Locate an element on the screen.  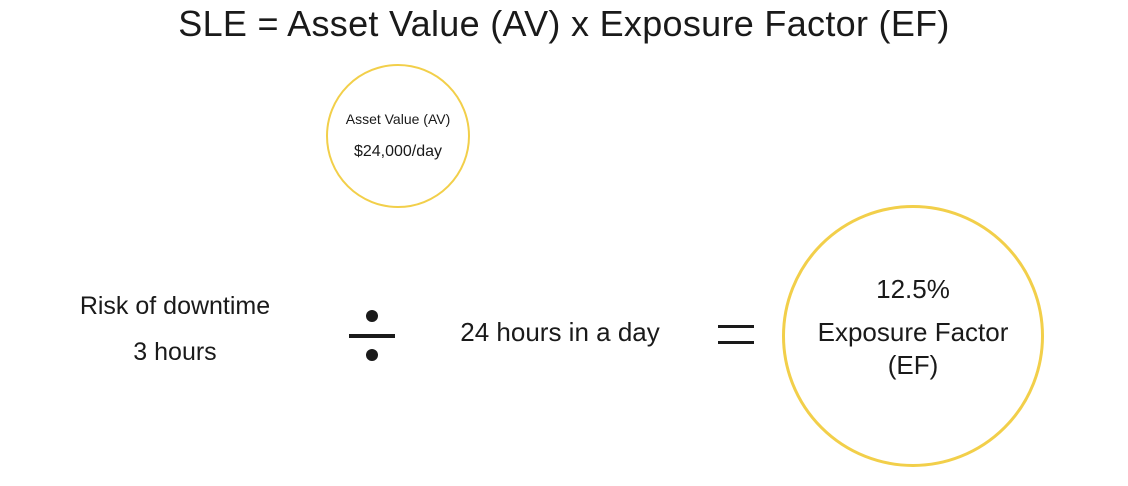
asset-value-circle: Asset Value (AV) $24,000/day is located at coordinates (398, 136).